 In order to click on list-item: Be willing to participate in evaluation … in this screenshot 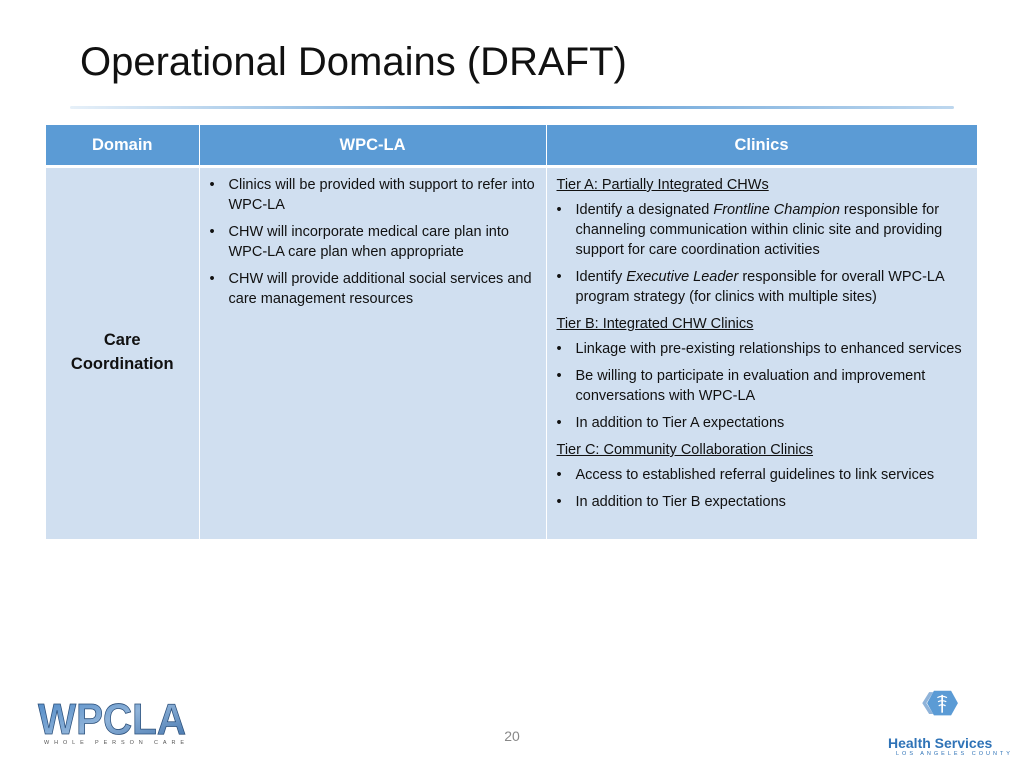, I will do `click(762, 386)`.